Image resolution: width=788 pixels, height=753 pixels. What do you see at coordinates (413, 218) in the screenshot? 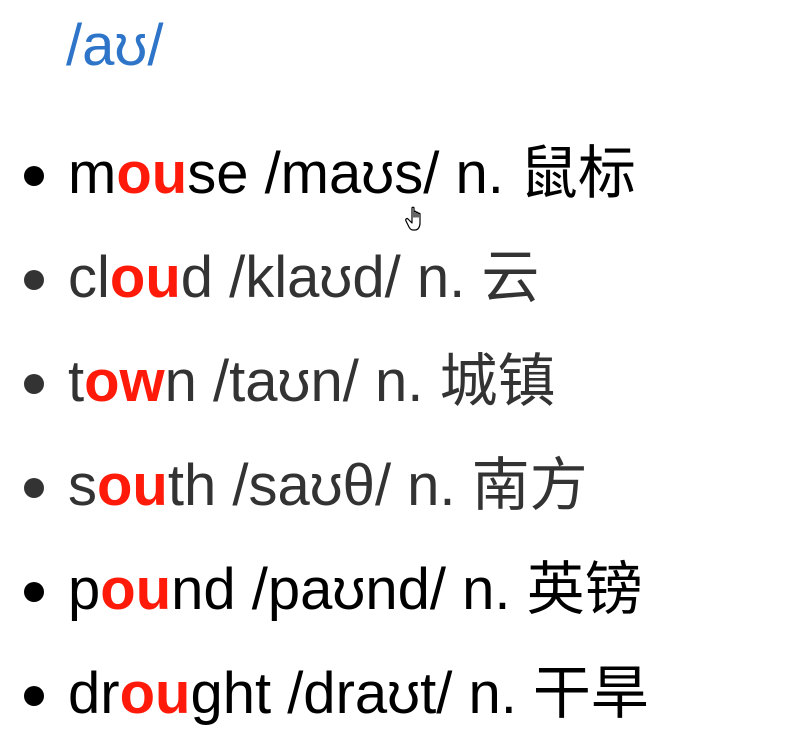
I see `hand-pointer-icon` at bounding box center [413, 218].